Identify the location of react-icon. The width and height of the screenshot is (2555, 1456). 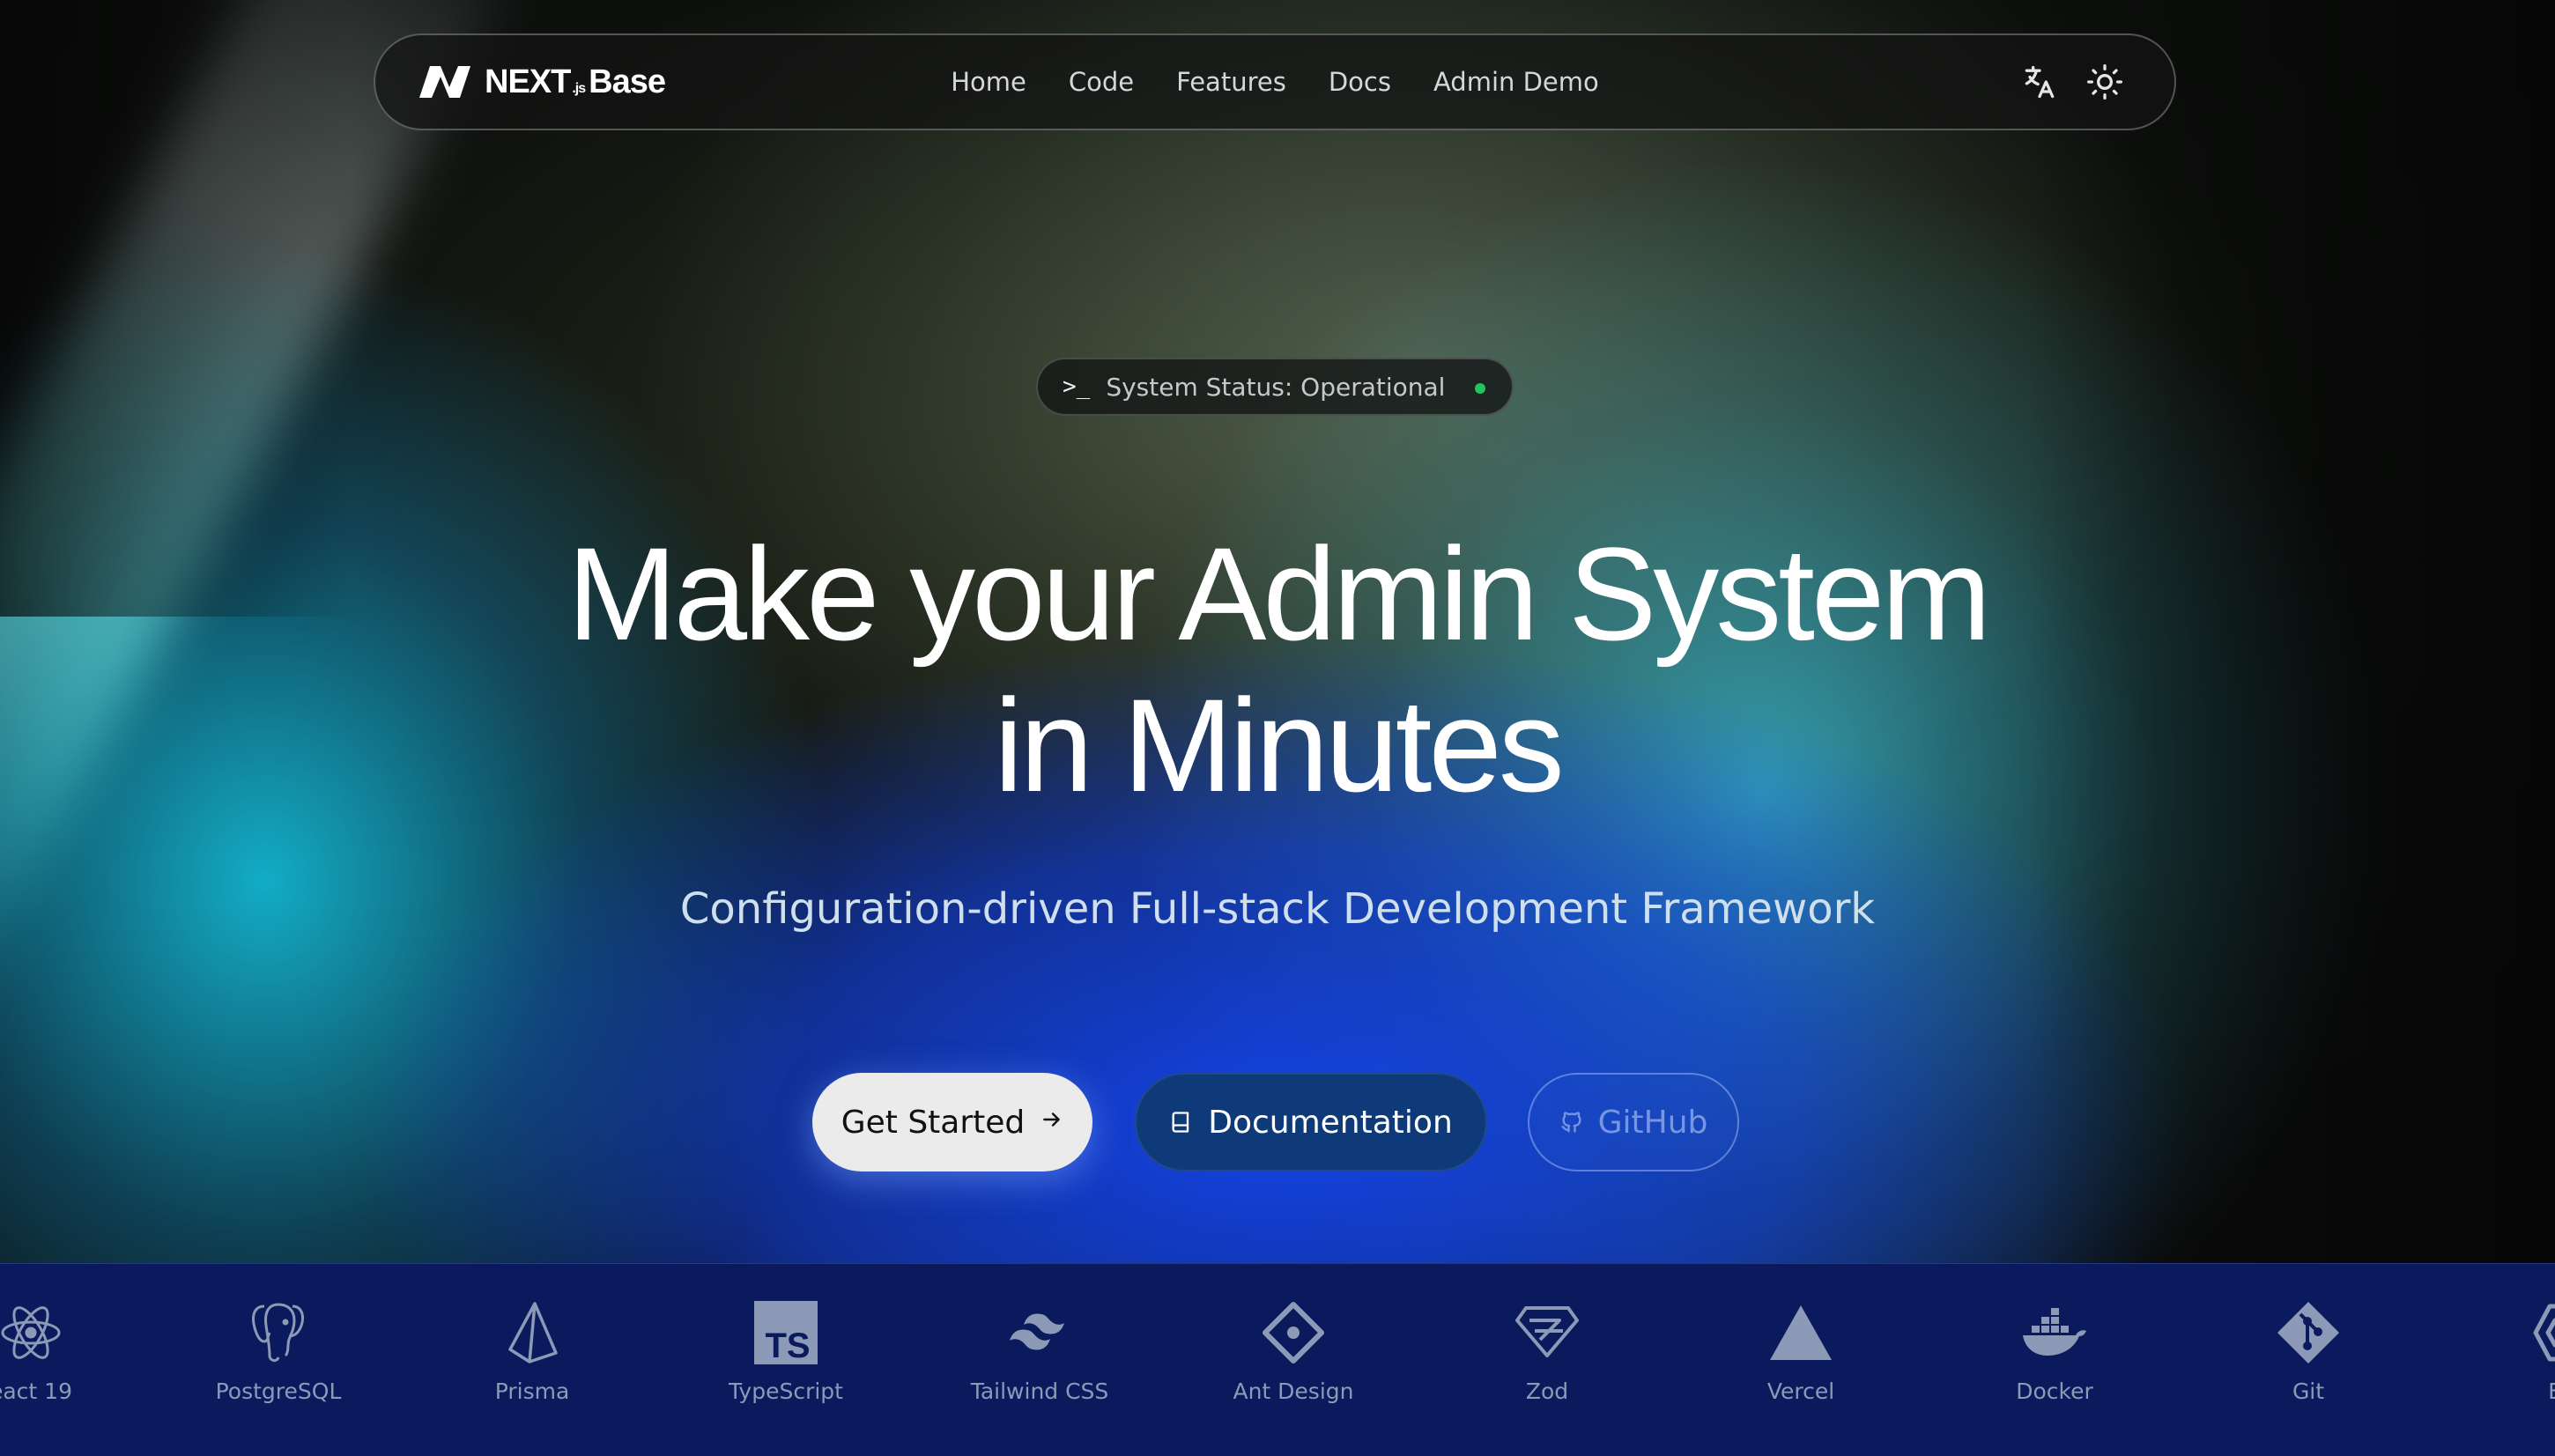
(32, 1332).